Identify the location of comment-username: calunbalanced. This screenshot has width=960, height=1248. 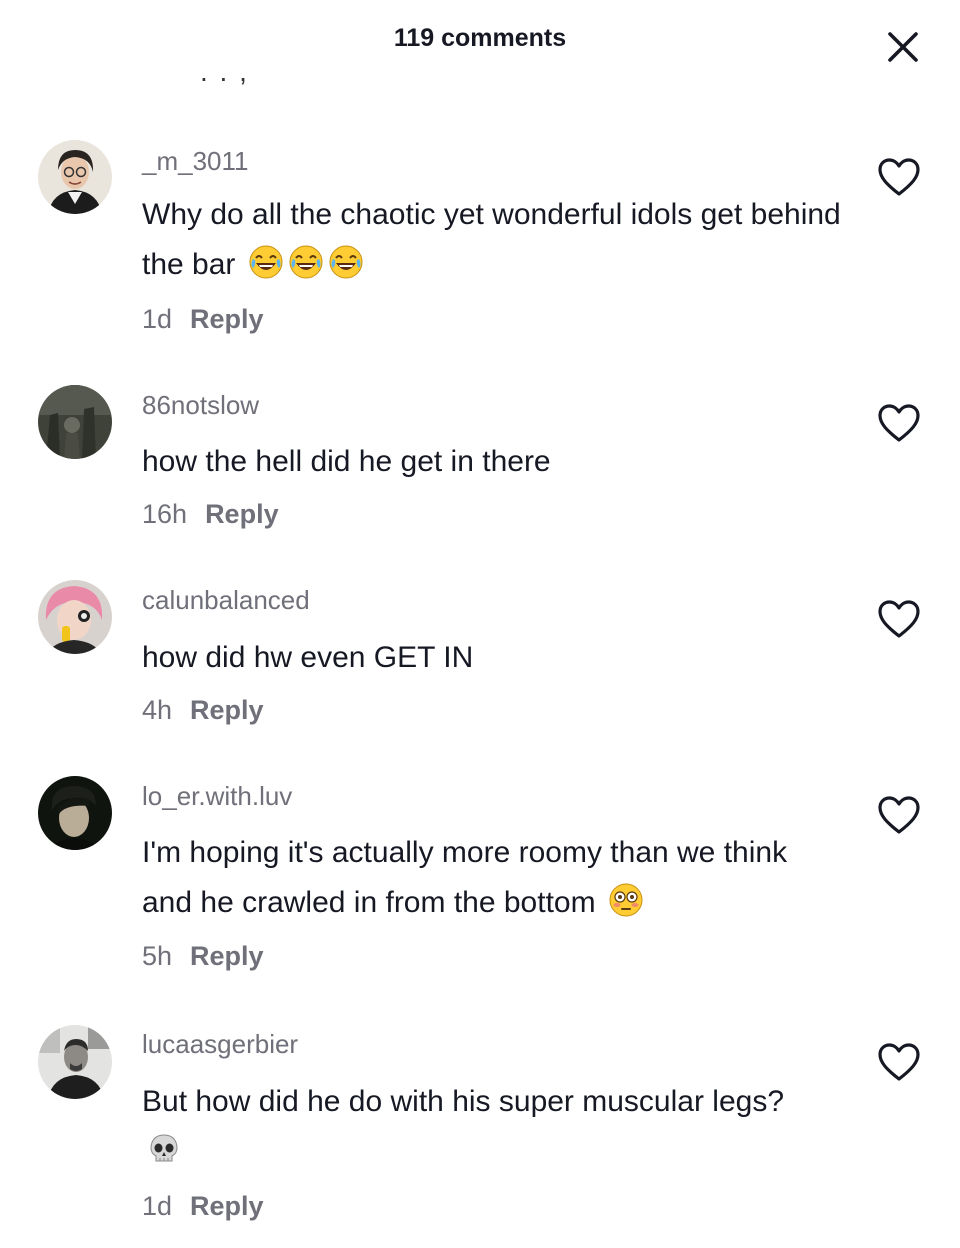
(226, 600).